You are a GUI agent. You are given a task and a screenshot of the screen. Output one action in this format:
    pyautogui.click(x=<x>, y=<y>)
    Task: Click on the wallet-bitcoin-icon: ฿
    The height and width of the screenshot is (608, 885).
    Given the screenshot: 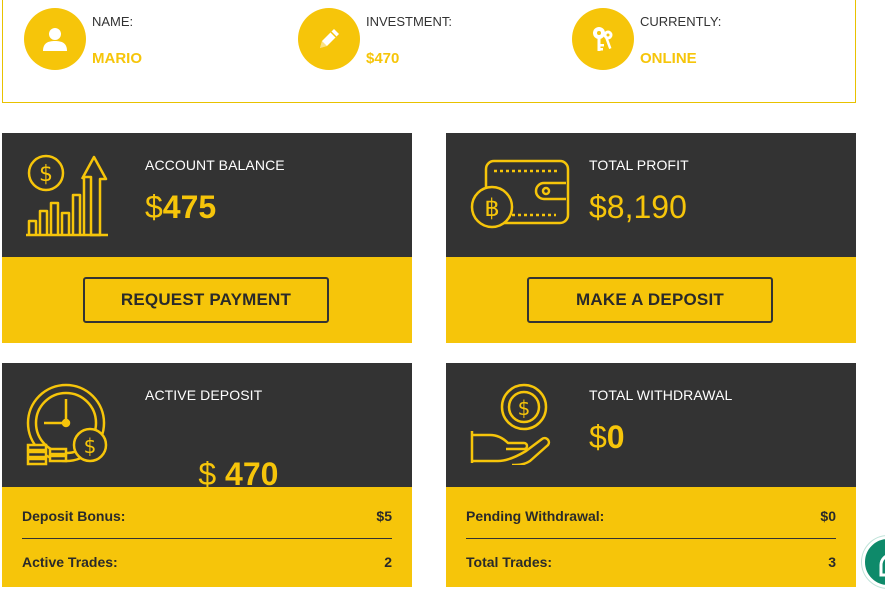 What is the action you would take?
    pyautogui.click(x=520, y=197)
    